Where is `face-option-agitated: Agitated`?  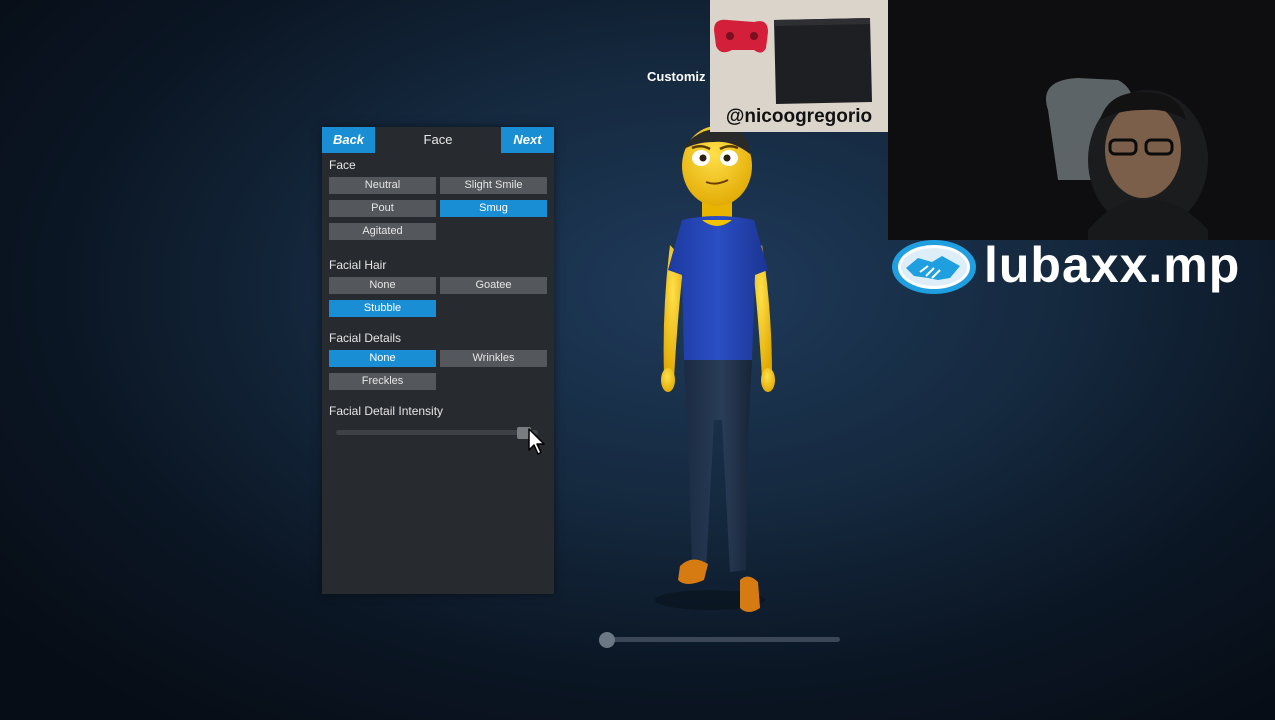 face-option-agitated: Agitated is located at coordinates (382, 231).